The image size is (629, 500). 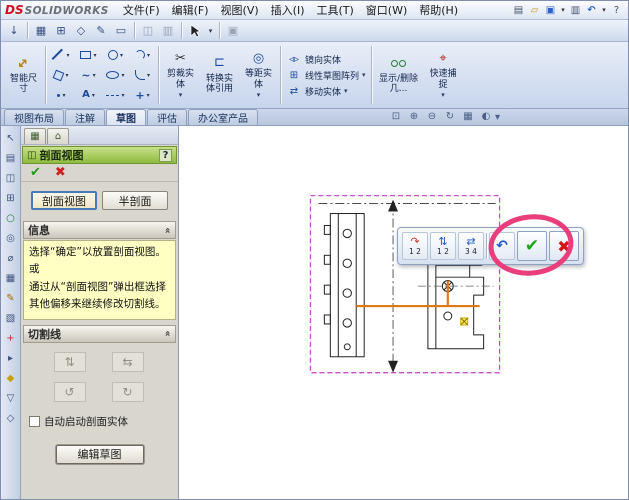 What do you see at coordinates (288, 10) in the screenshot?
I see `menu-item: 插入(I)` at bounding box center [288, 10].